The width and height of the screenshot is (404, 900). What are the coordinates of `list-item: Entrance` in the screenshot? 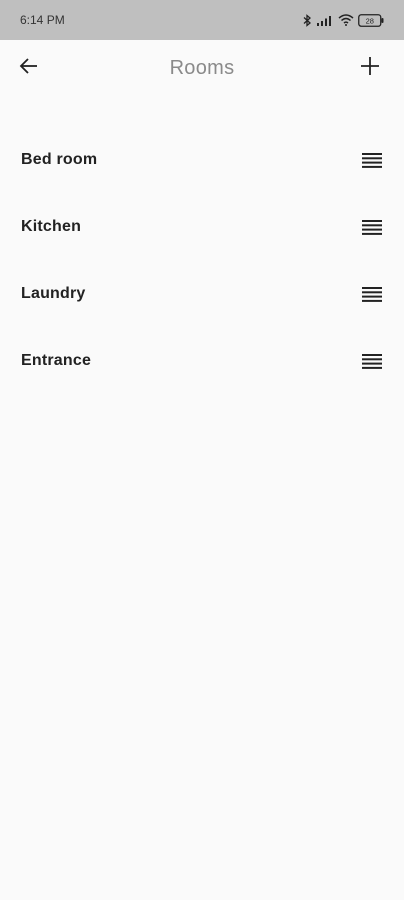 It's located at (202, 360).